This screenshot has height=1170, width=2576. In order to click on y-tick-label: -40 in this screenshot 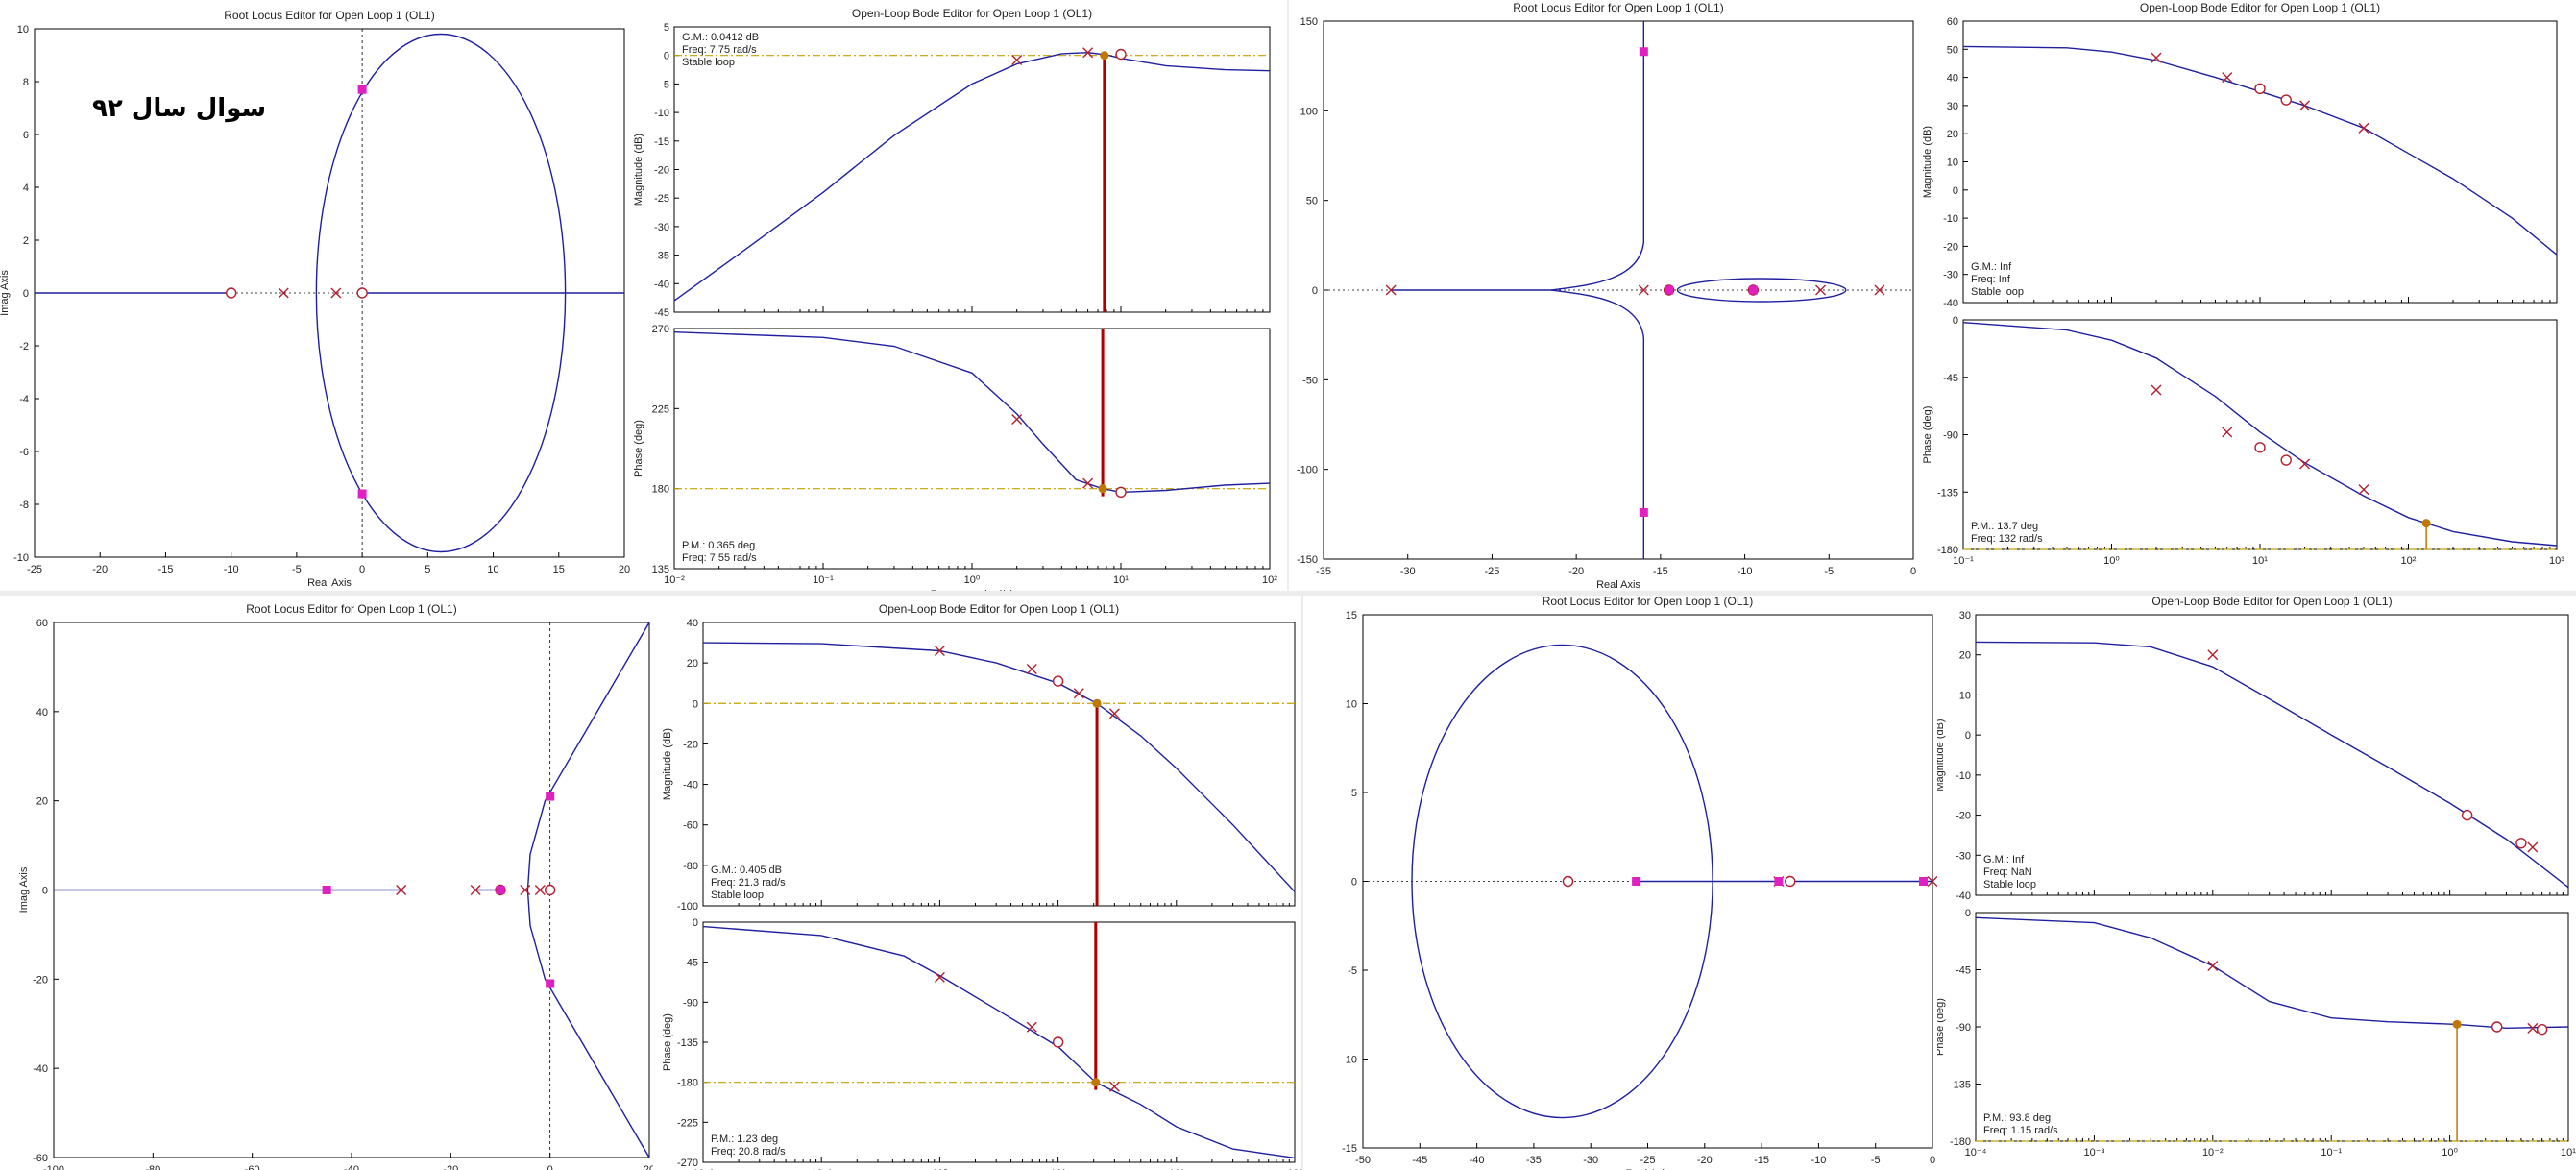, I will do `click(1951, 304)`.